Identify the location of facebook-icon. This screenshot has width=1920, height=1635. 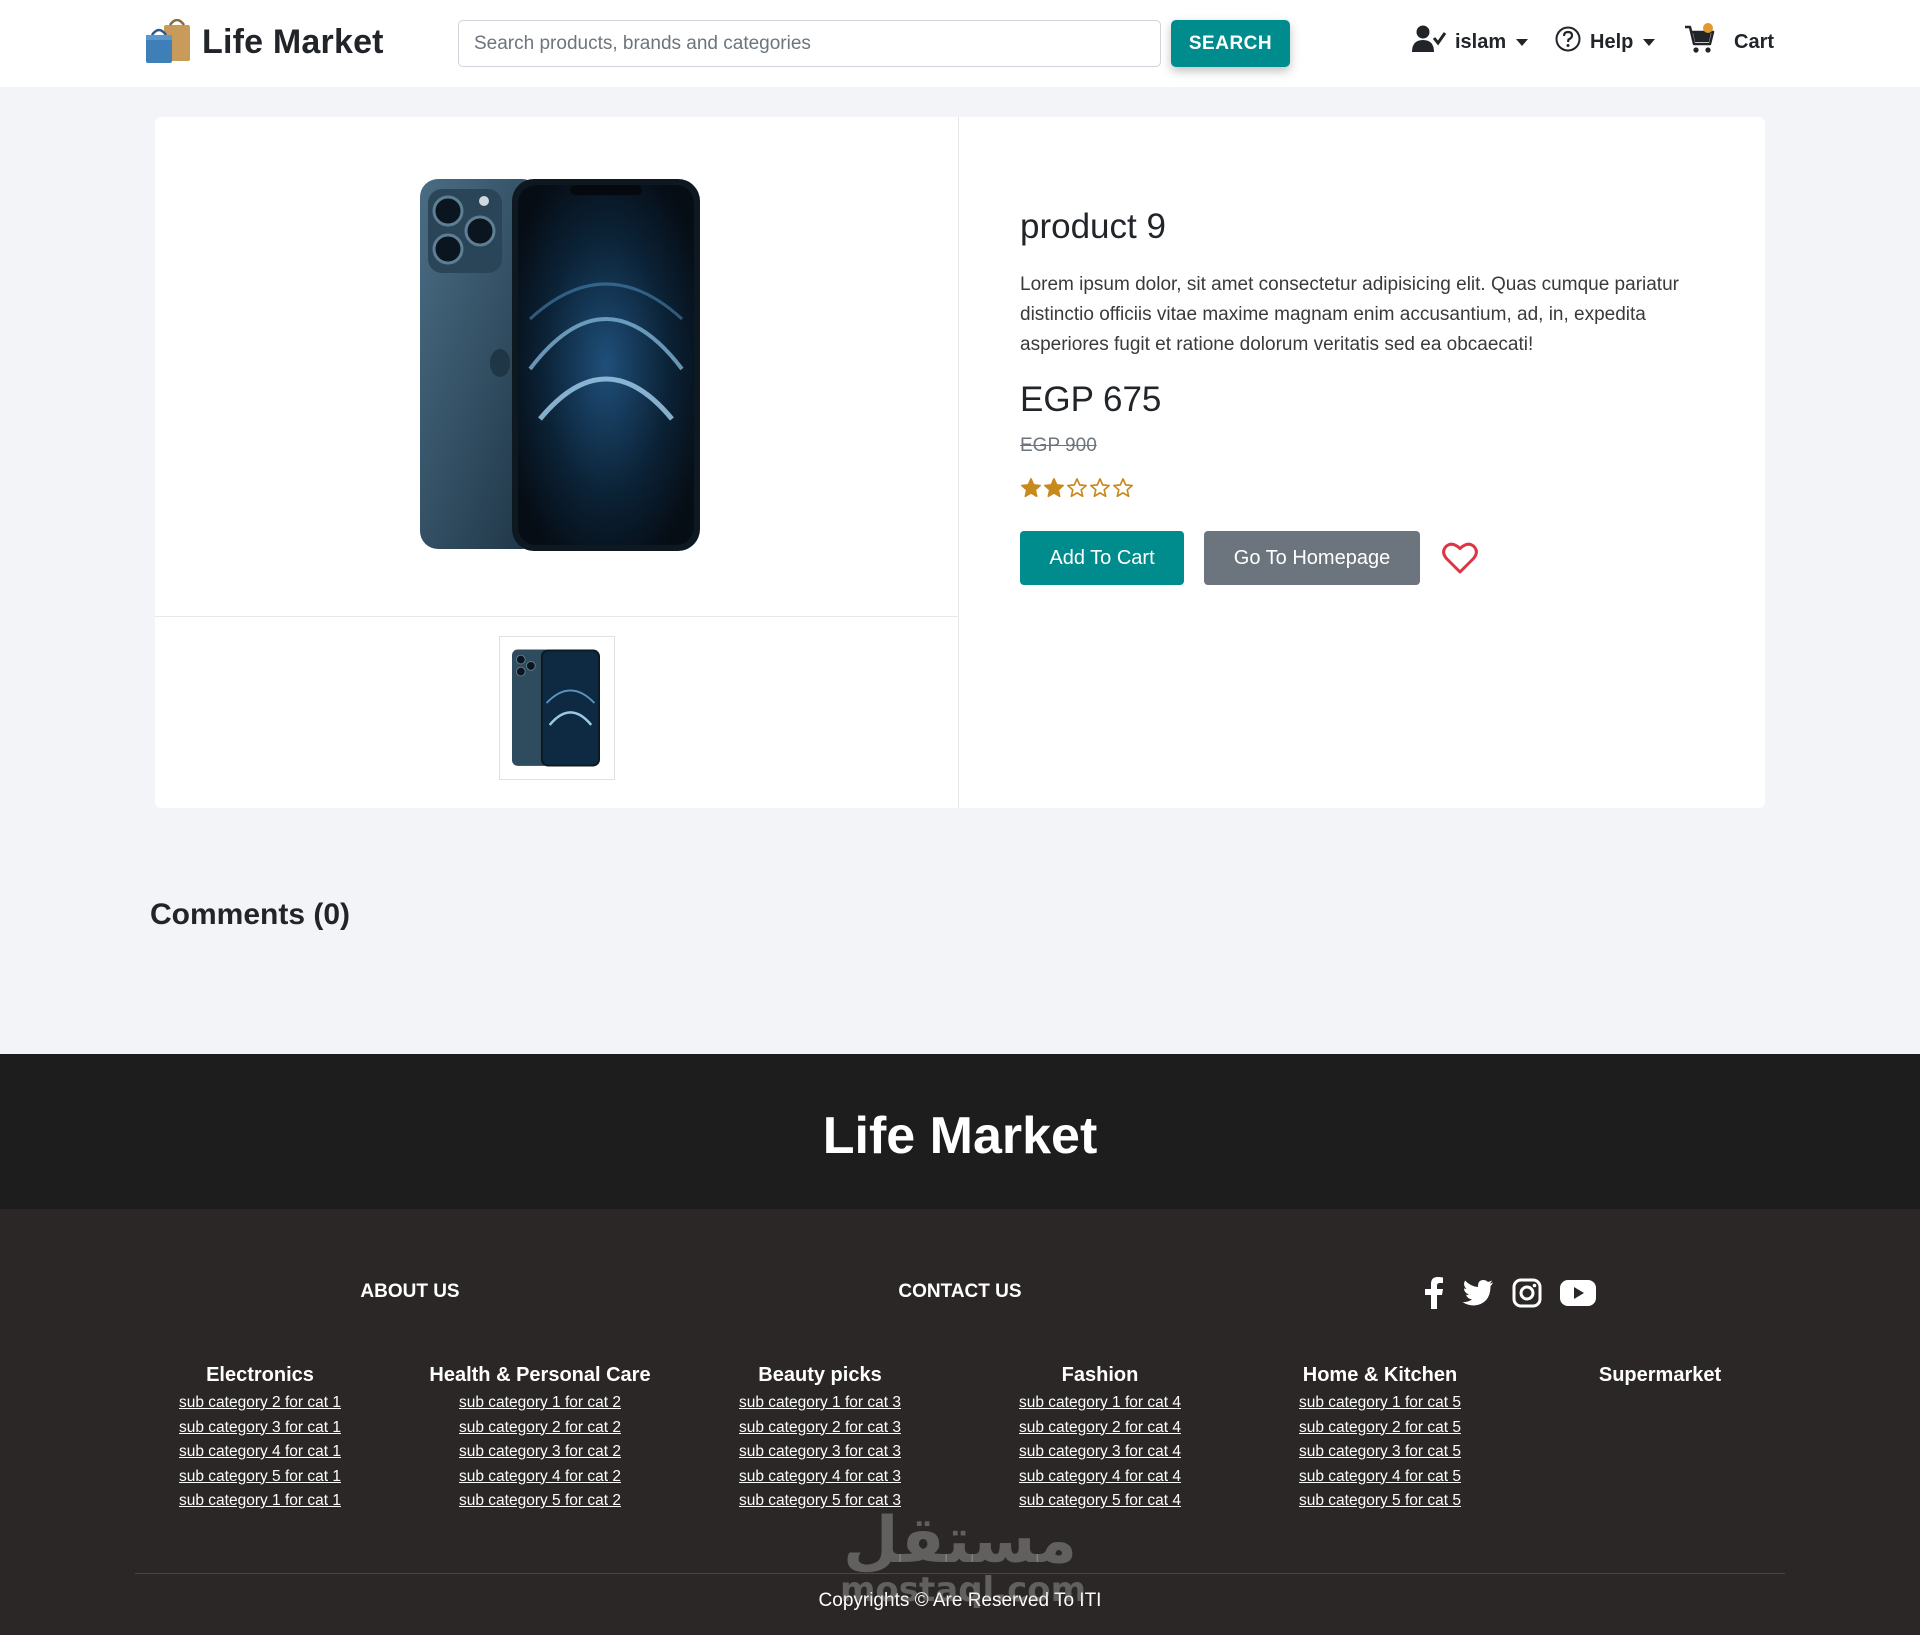
(1434, 1295).